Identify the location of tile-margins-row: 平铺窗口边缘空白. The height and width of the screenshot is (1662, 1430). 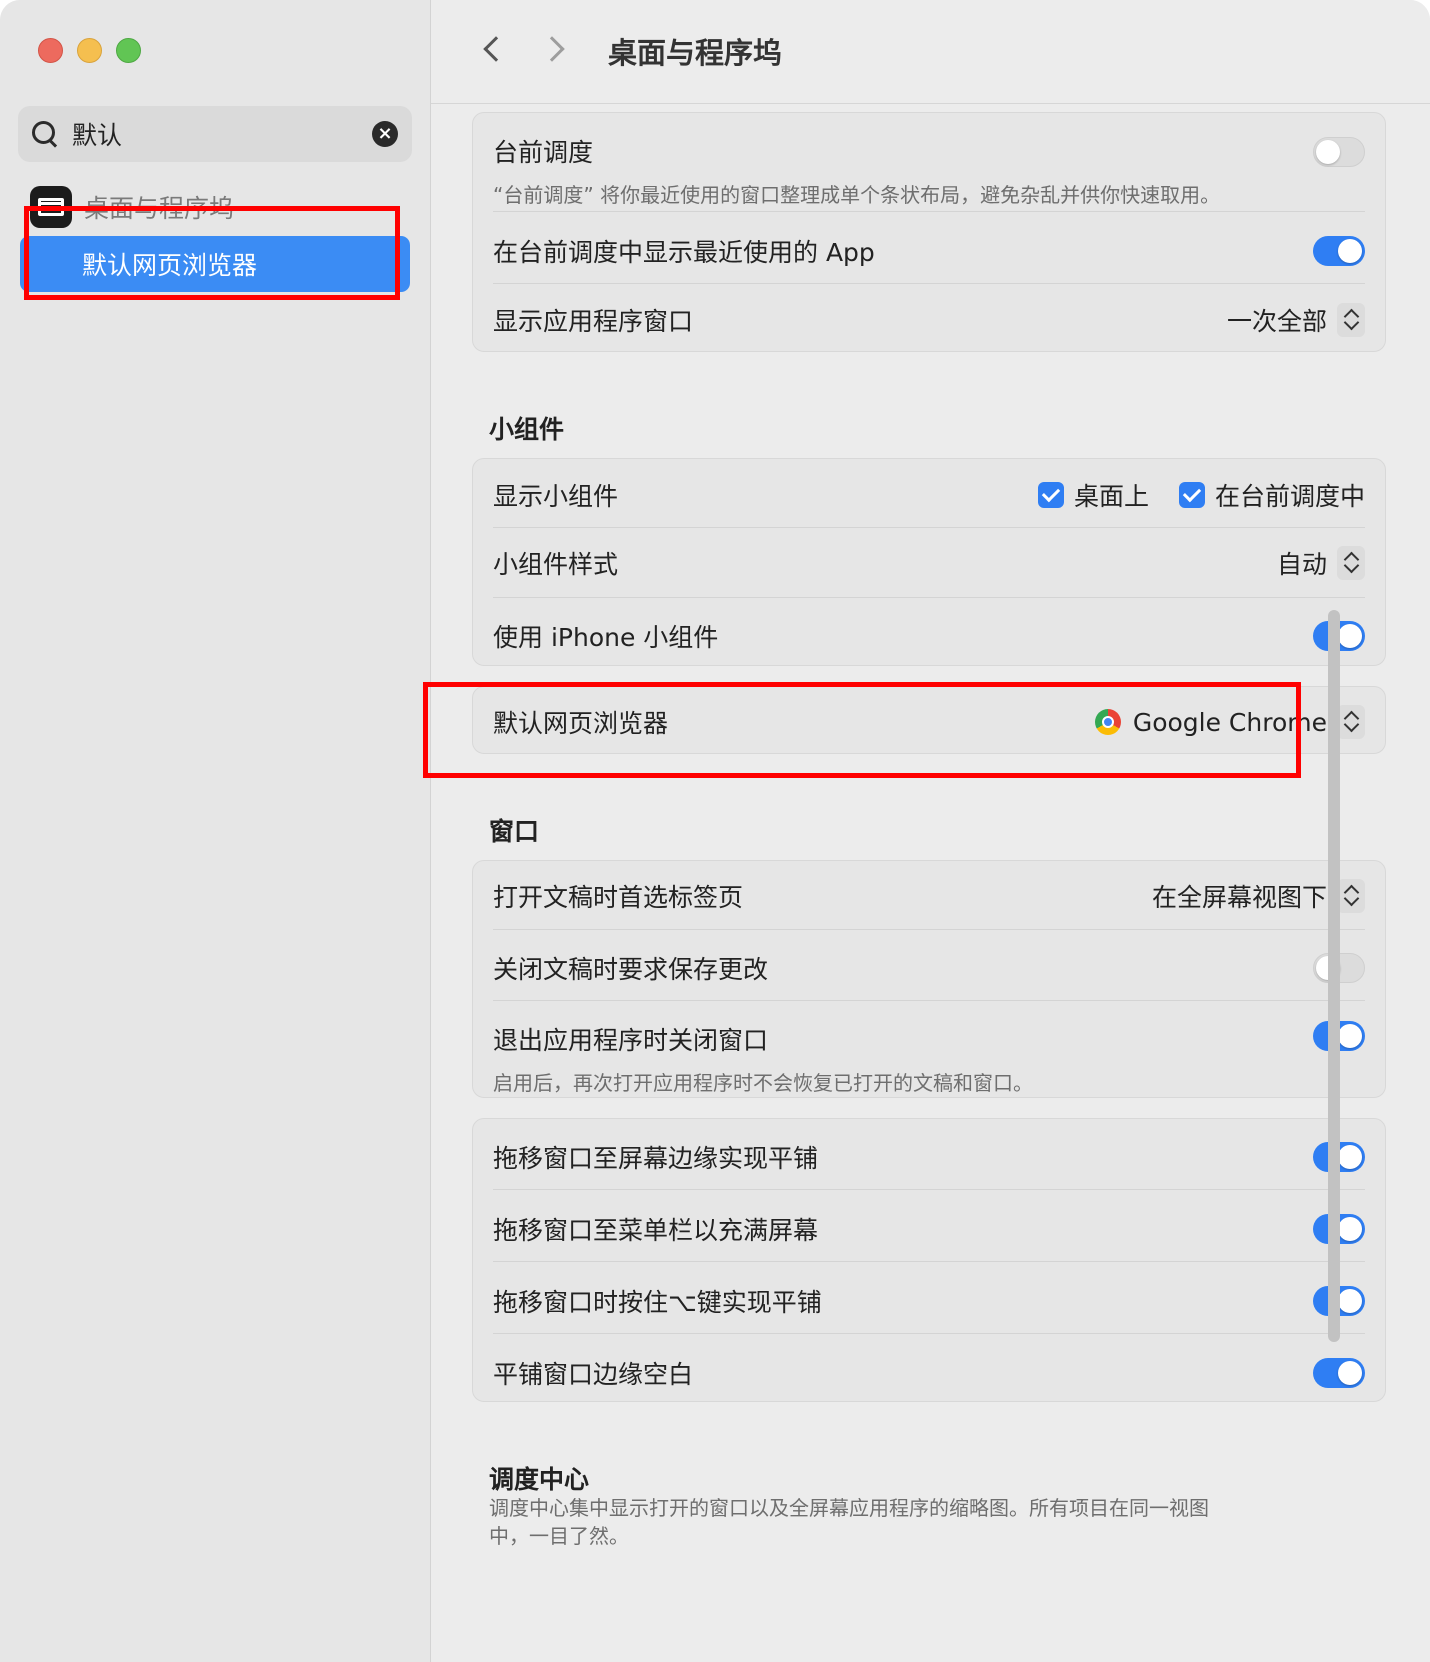
(929, 1373).